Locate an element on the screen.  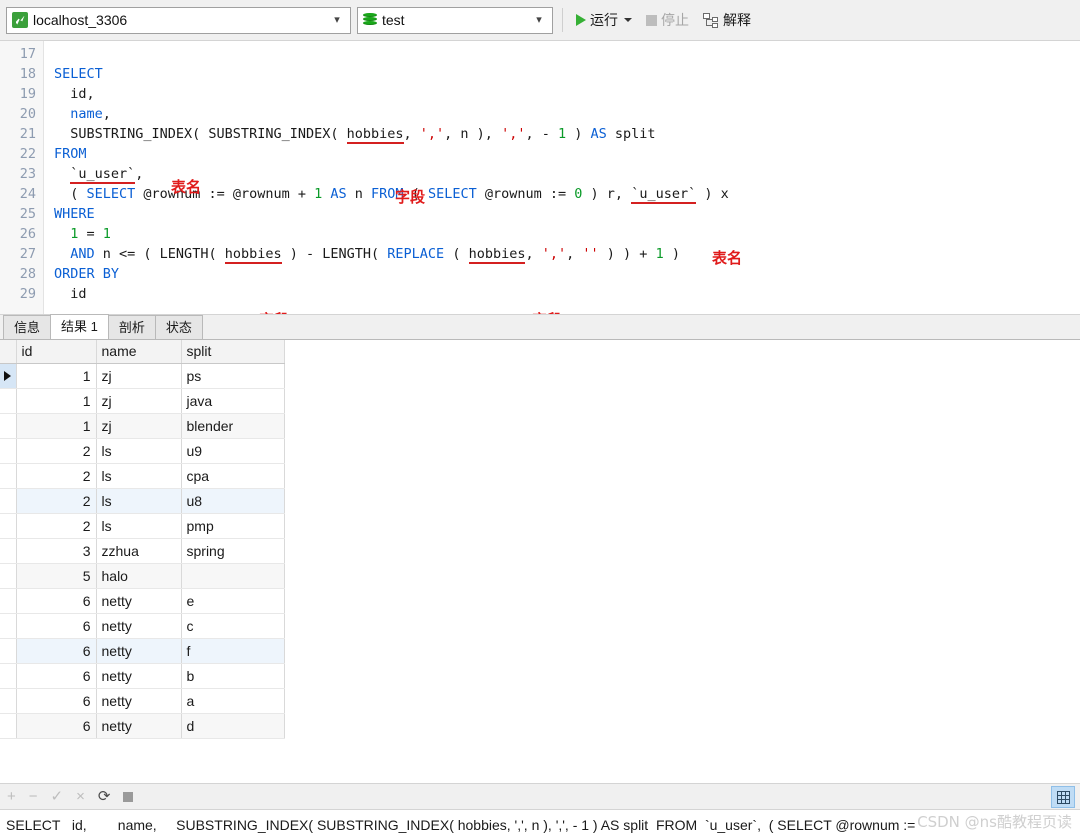
plus-icon: + is located at coordinates (11, 796).